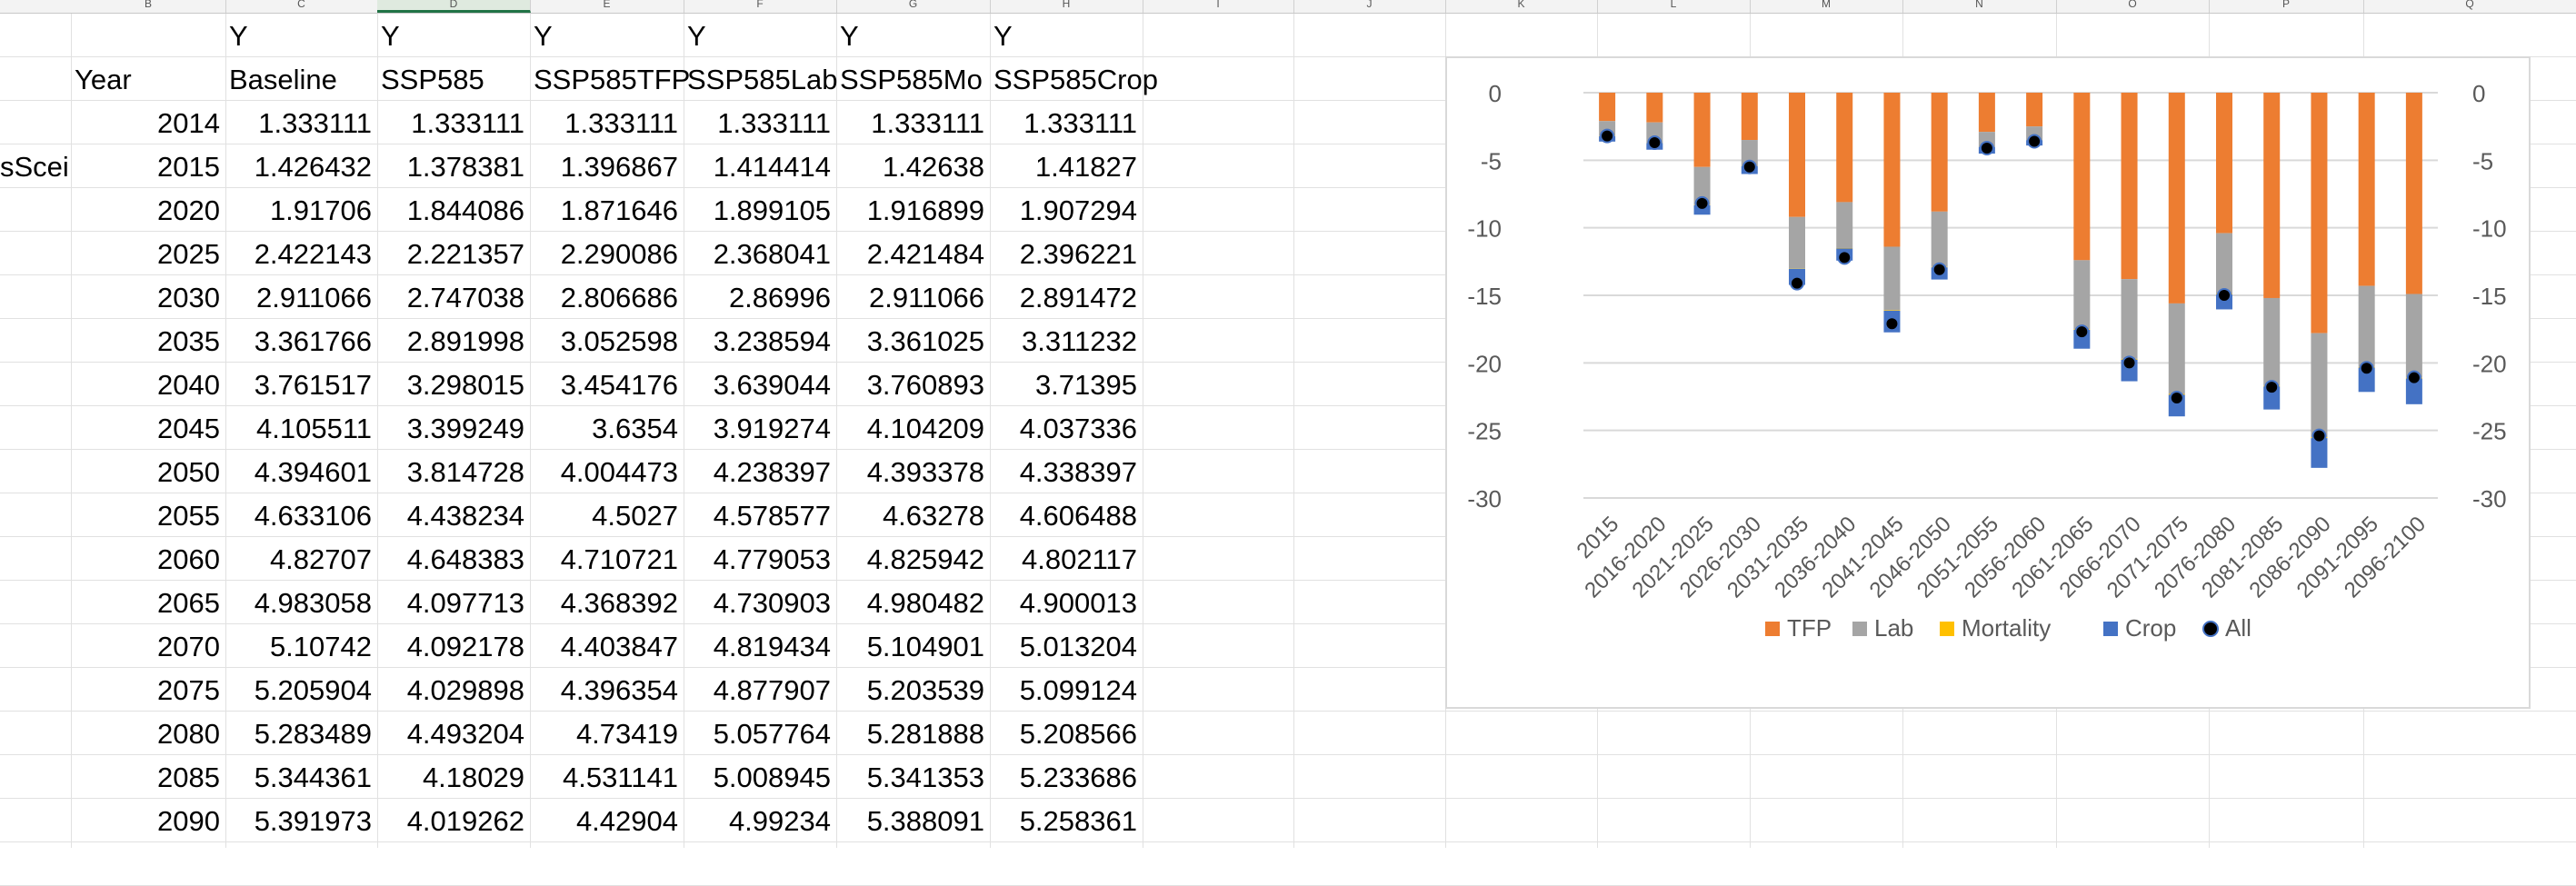 The width and height of the screenshot is (2576, 886). What do you see at coordinates (1369, 6) in the screenshot?
I see `column-header-j: J` at bounding box center [1369, 6].